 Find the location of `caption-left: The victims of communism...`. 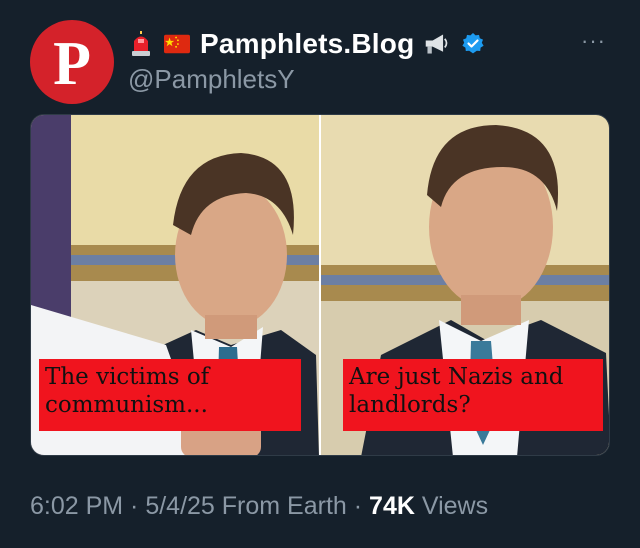

caption-left: The victims of communism... is located at coordinates (170, 395).